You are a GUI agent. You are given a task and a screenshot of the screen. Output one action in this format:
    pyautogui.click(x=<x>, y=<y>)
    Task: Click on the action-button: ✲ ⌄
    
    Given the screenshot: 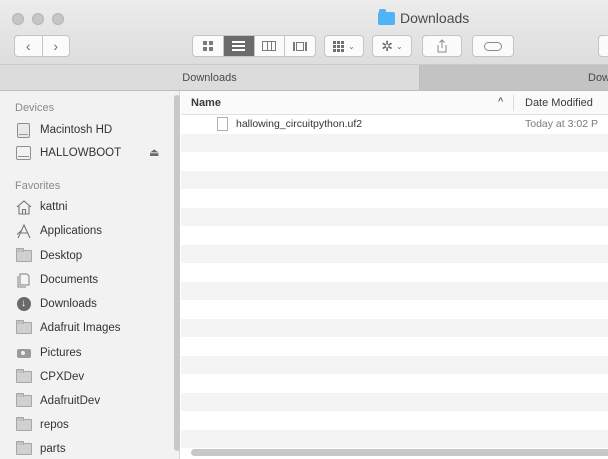 What is the action you would take?
    pyautogui.click(x=392, y=46)
    